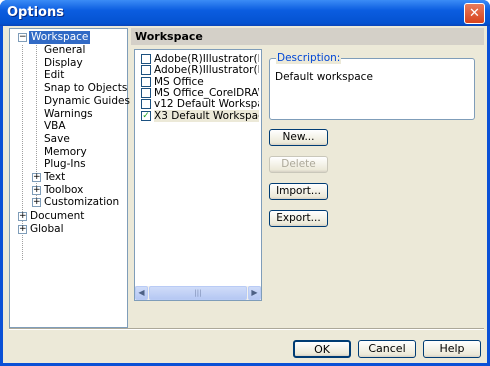 The image size is (490, 366). I want to click on workspace-checkbox: ✓, so click(146, 115).